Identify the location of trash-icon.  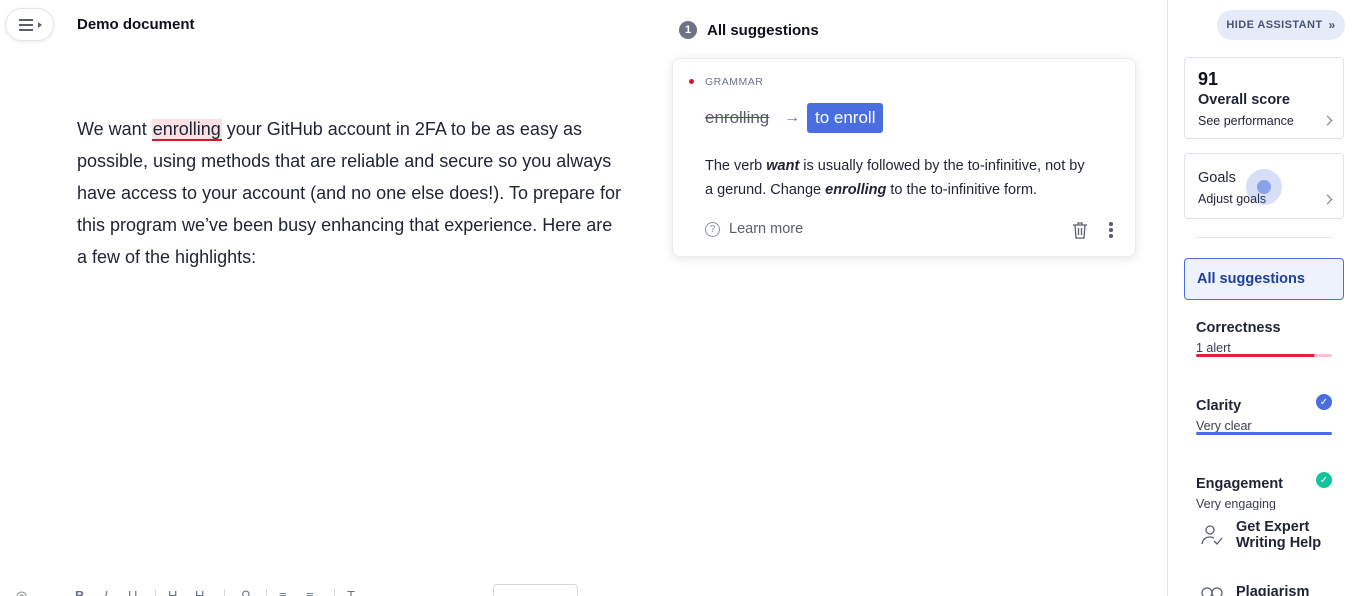
(1080, 230).